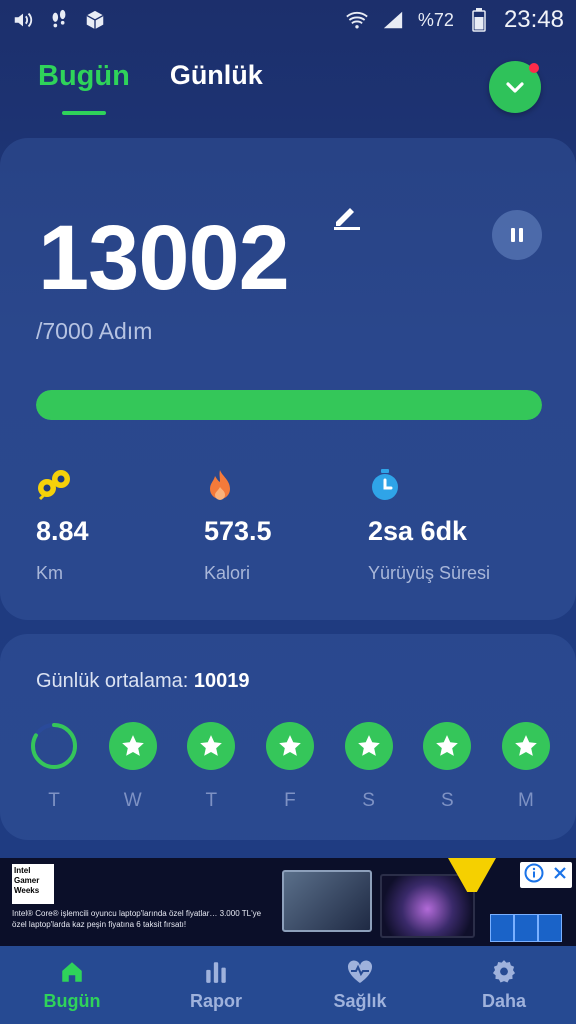 This screenshot has width=576, height=1024. I want to click on day-item: M, so click(525, 767).